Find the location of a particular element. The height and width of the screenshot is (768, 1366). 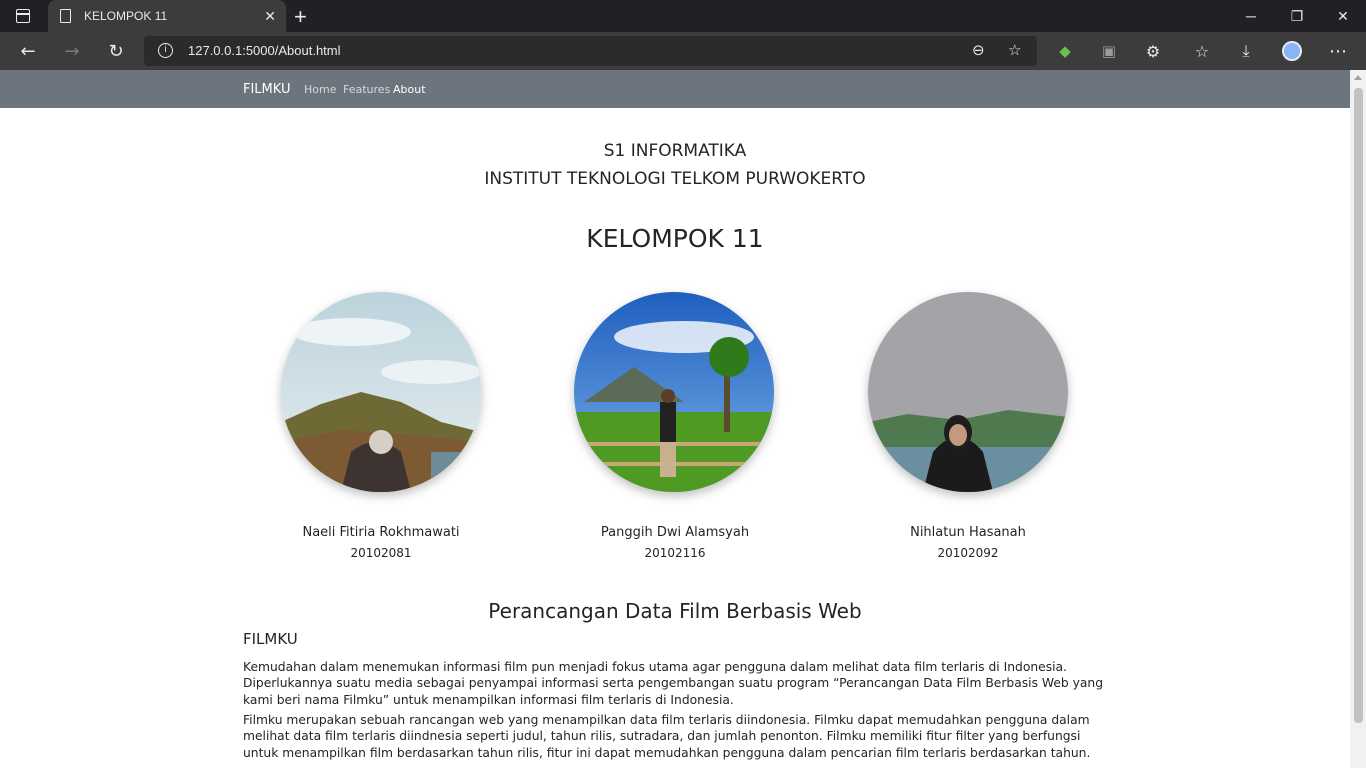

navbar-brand: FILMKU is located at coordinates (266, 89).